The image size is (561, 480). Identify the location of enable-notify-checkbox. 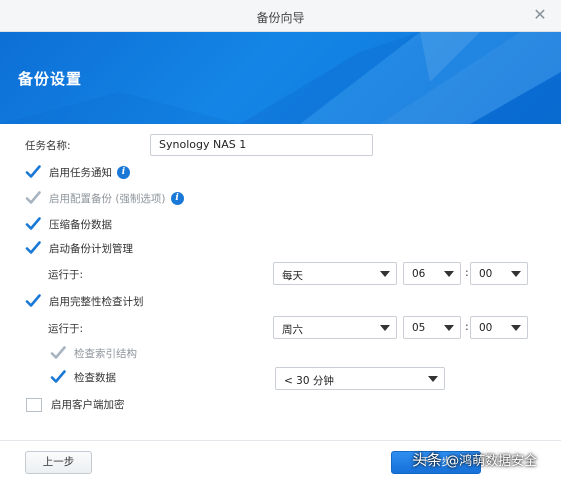
(33, 172).